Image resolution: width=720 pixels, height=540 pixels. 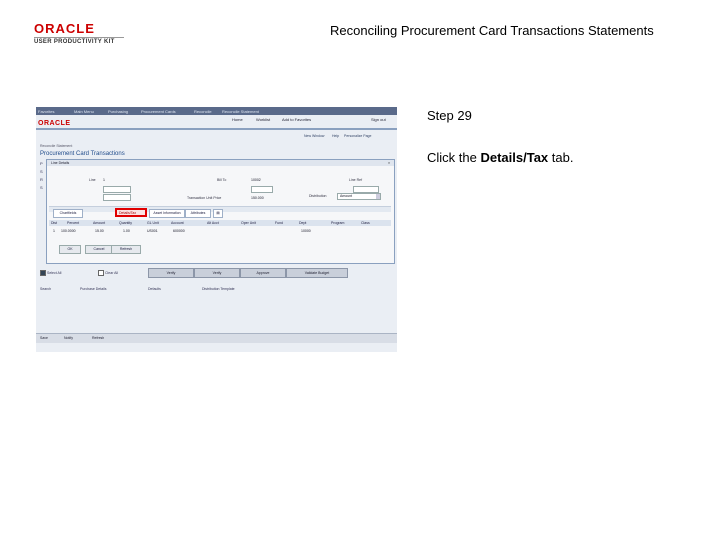 I want to click on header-signout-link: Sign out, so click(x=378, y=119).